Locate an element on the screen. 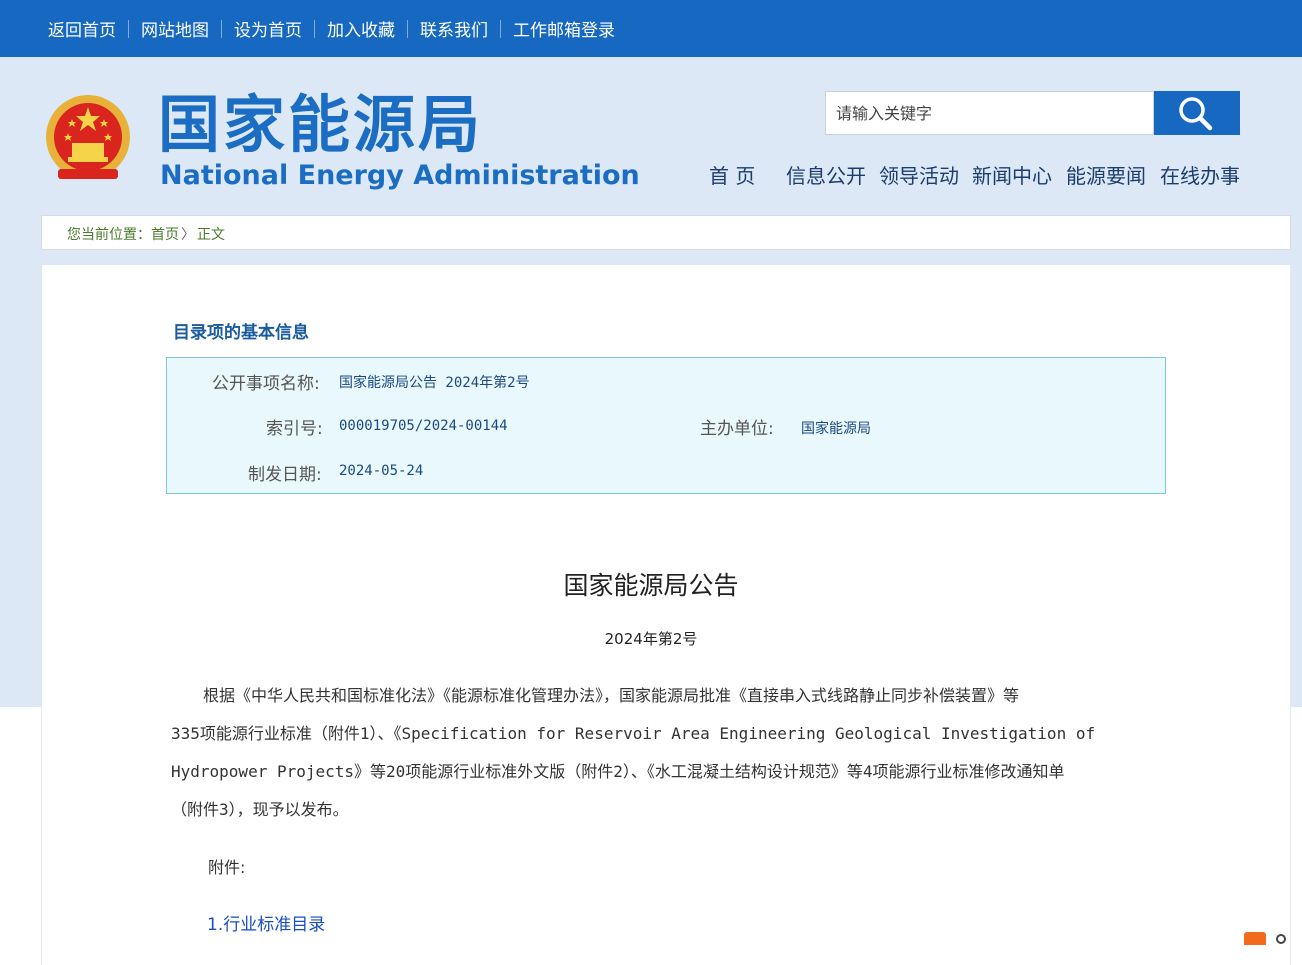  nav-news: 新闻中心 is located at coordinates (1012, 174).